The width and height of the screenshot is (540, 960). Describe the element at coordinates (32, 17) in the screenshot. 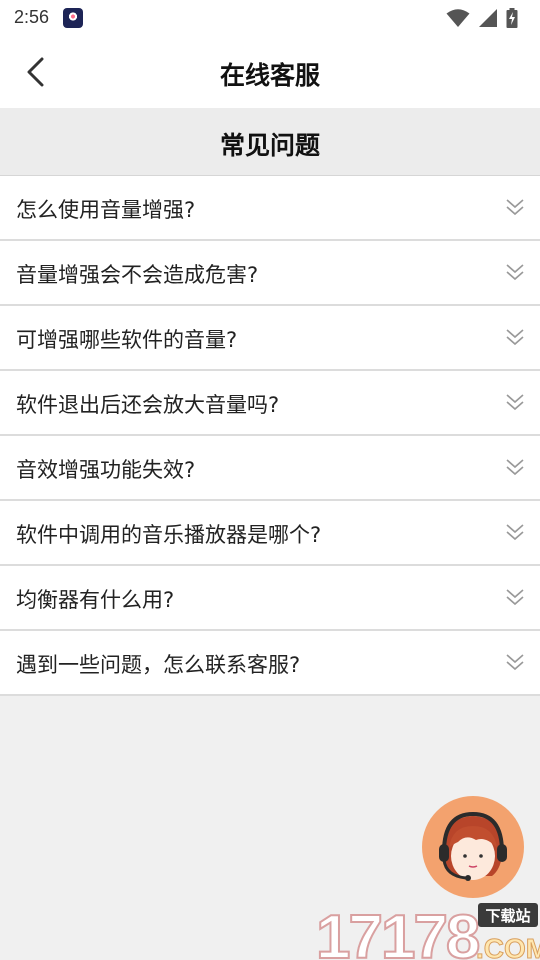

I see `status-time: 2:56` at that location.